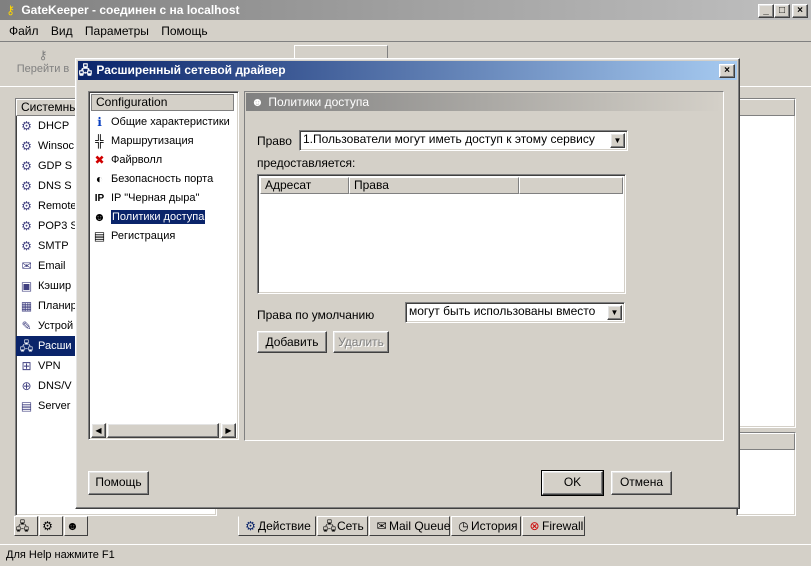 The image size is (811, 566). I want to click on toolbar-go-button: ⚷ Перейти в, so click(43, 66).